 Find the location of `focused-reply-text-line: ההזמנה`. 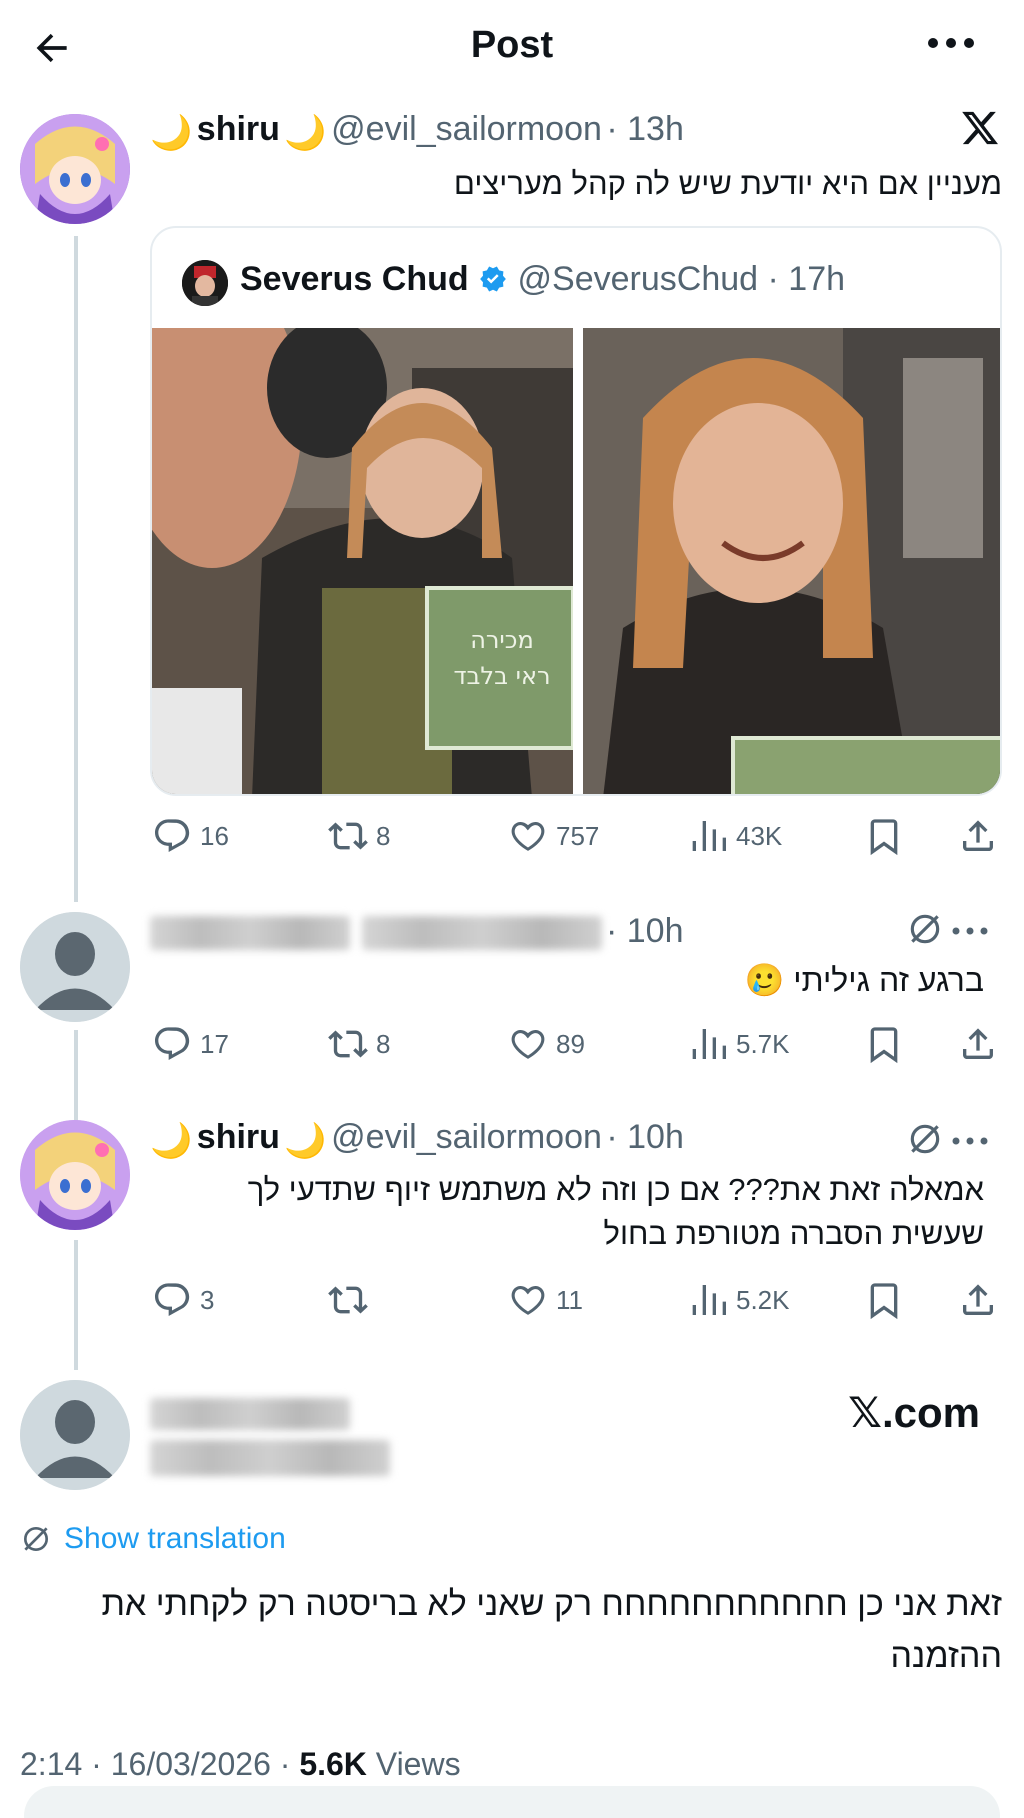

focused-reply-text-line: ההזמנה is located at coordinates (946, 1656).